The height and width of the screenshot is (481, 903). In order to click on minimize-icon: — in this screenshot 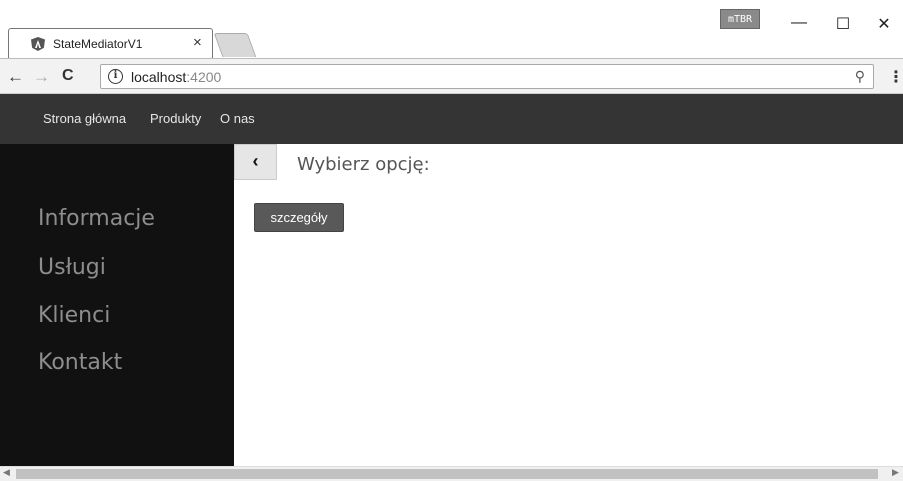, I will do `click(799, 23)`.